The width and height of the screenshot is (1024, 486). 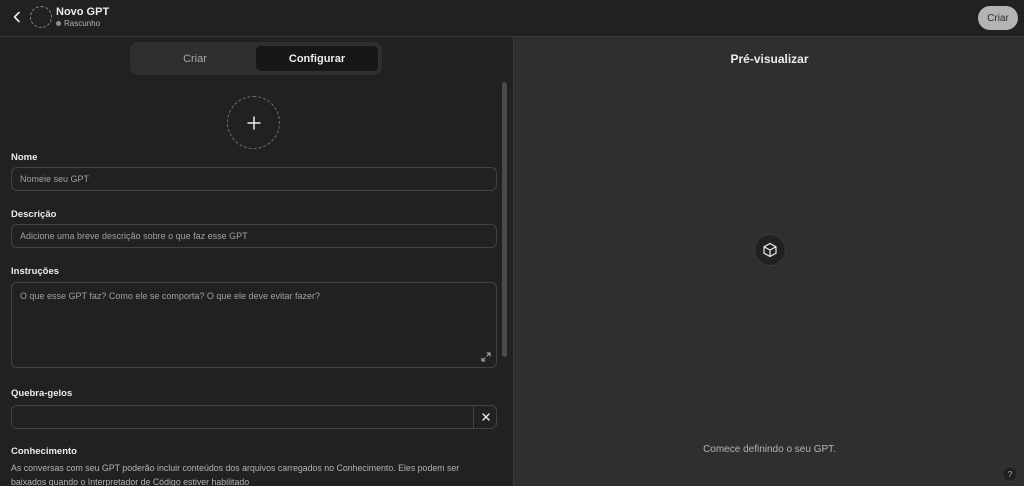 What do you see at coordinates (254, 179) in the screenshot?
I see `name-input: Nomeie seu GPT` at bounding box center [254, 179].